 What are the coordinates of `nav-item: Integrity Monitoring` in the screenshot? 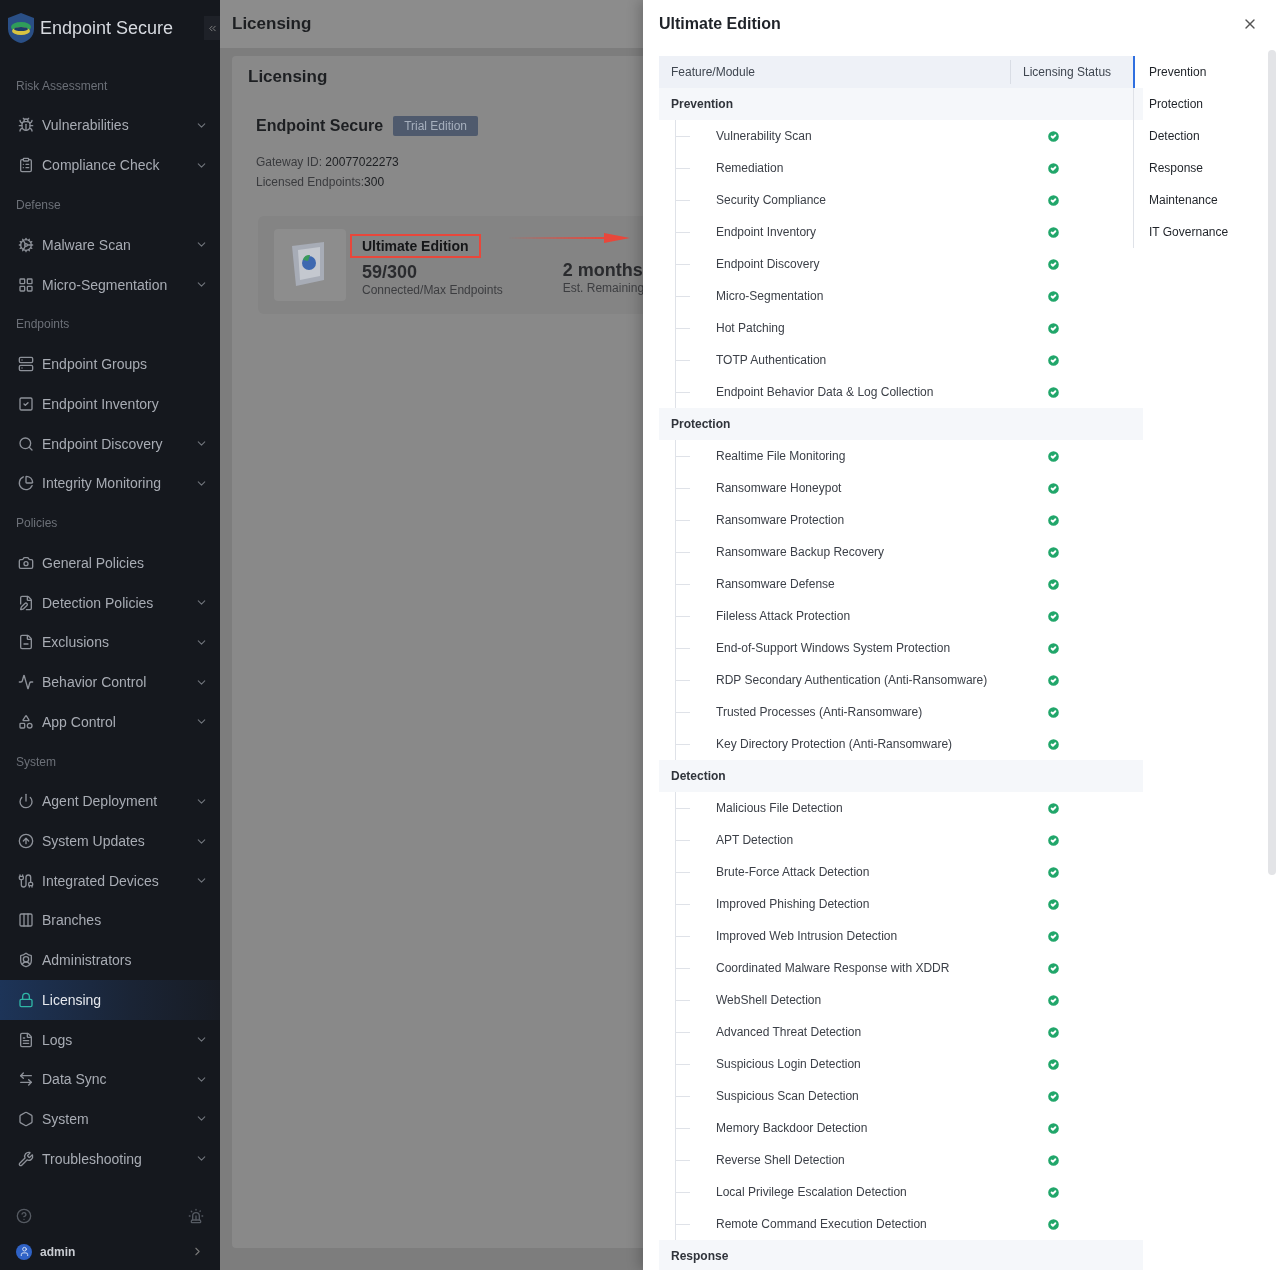 It's located at (110, 483).